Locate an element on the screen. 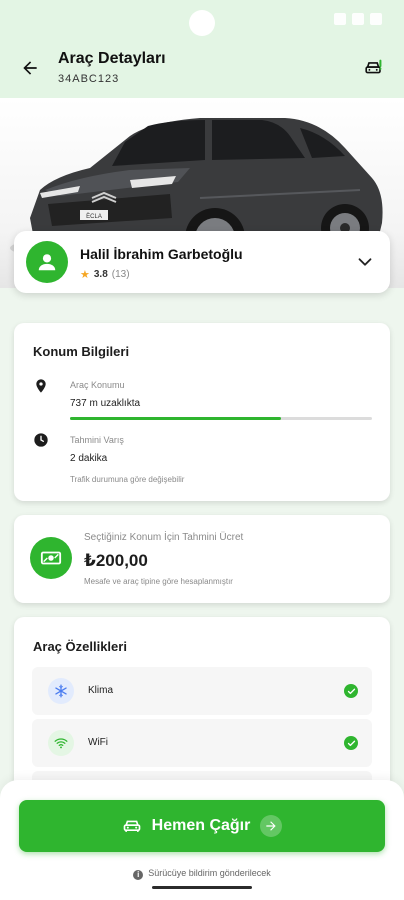 The height and width of the screenshot is (900, 404). eta-value: 2 dakika is located at coordinates (89, 458).